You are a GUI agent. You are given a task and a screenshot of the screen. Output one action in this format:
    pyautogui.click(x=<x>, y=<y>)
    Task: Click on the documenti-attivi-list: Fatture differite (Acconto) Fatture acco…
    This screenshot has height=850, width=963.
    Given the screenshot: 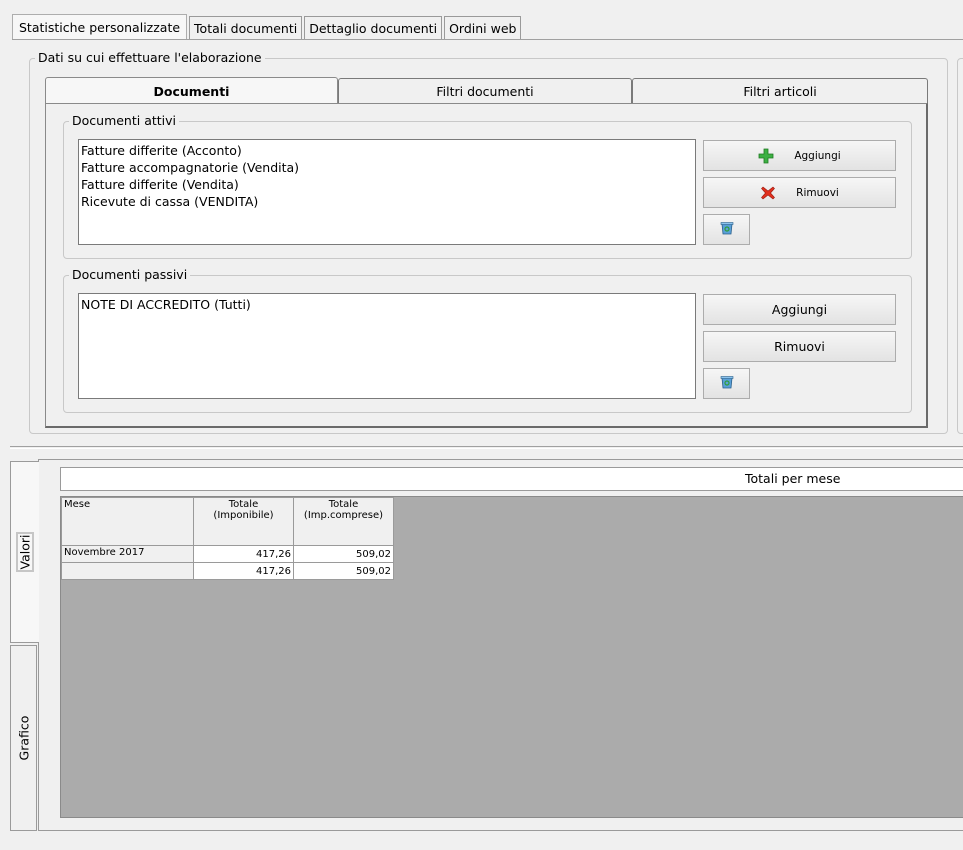 What is the action you would take?
    pyautogui.click(x=387, y=192)
    